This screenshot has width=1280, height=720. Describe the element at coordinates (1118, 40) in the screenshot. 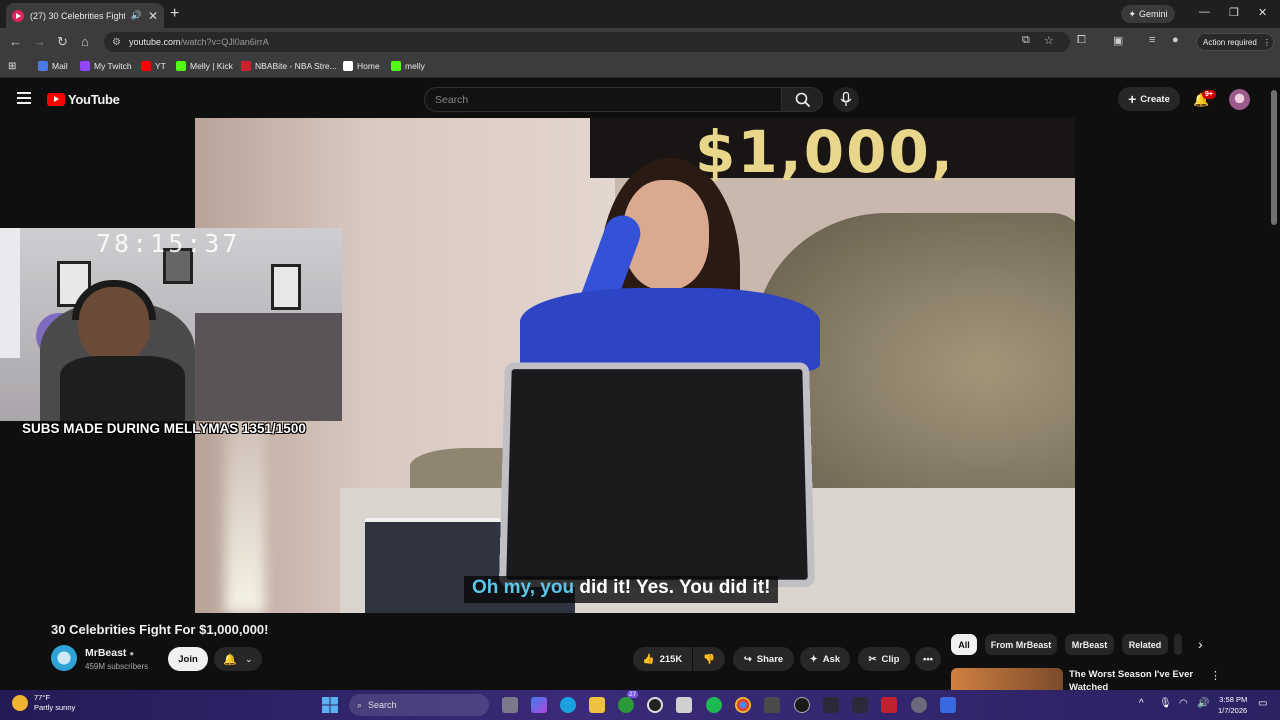

I see `side-panel-icon: ▣` at that location.